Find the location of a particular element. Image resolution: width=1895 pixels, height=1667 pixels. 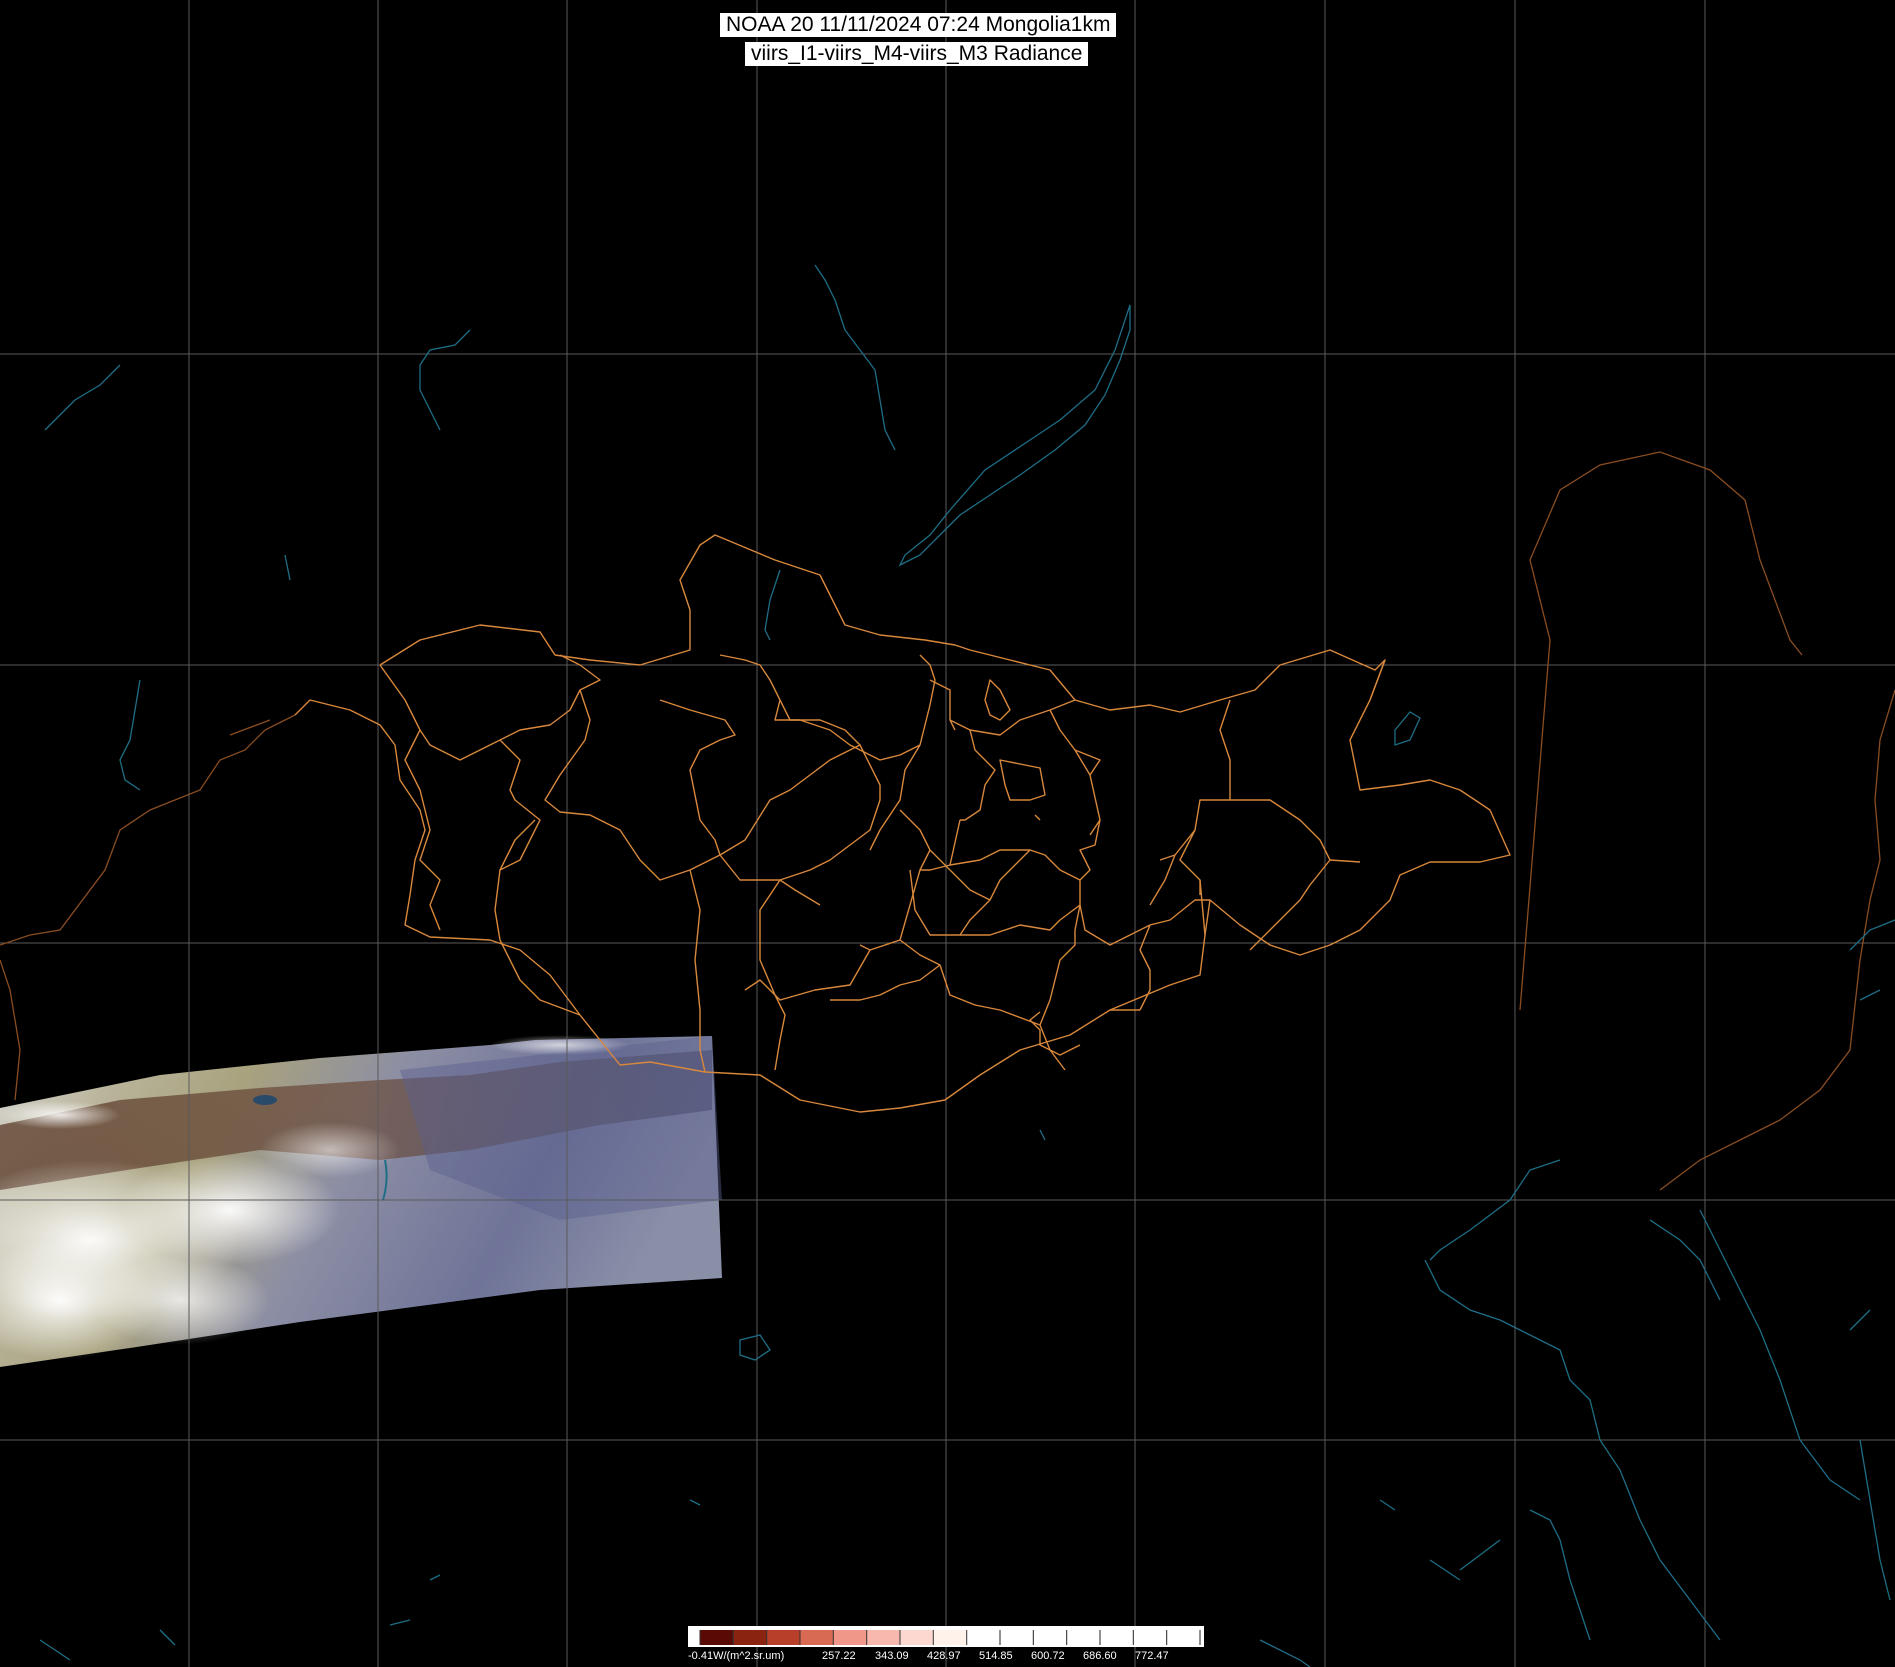

colorbar-tick-label: 428.97 is located at coordinates (944, 1656).